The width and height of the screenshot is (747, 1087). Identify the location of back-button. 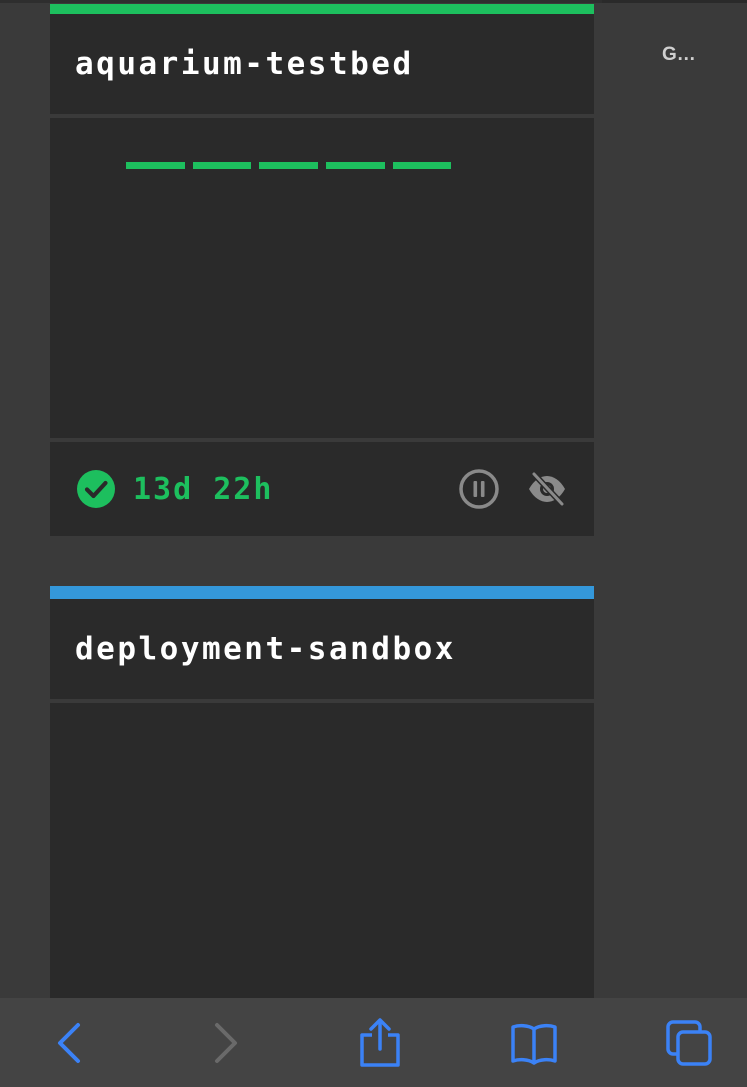
(70, 1043).